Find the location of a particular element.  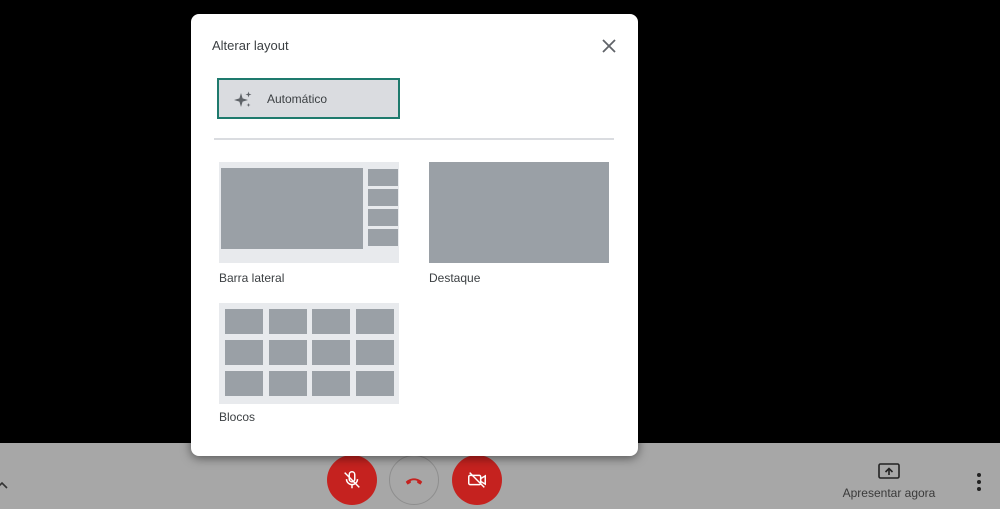

present-now-button: Apresentar agora is located at coordinates (889, 481).